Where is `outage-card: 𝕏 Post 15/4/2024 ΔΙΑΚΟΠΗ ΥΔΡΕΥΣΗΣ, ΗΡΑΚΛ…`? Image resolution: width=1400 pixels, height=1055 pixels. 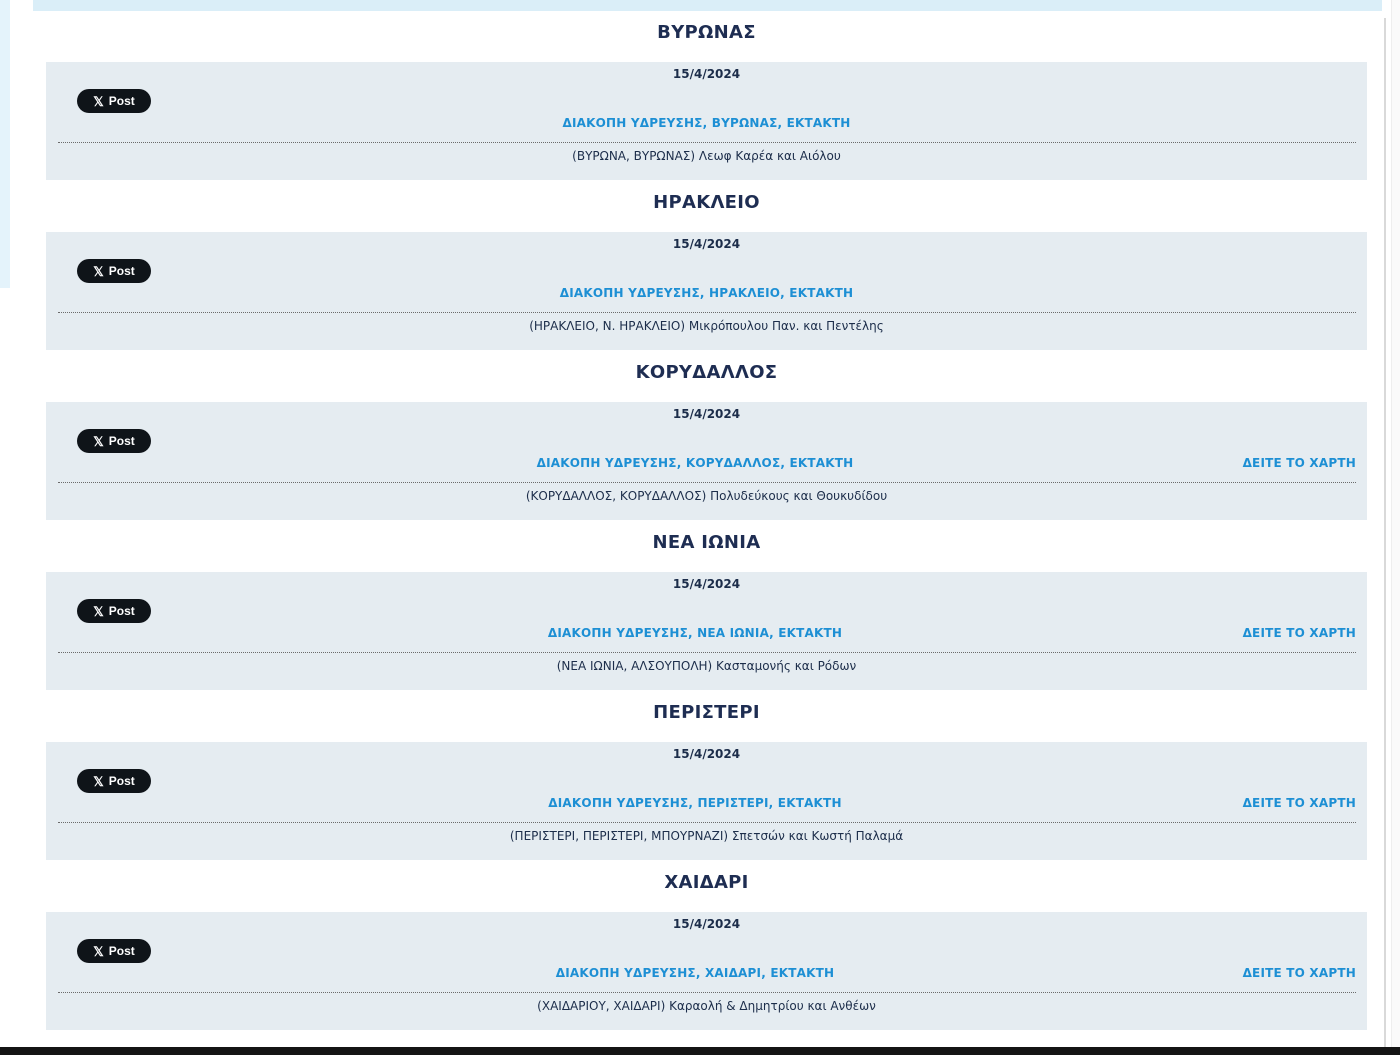
outage-card: 𝕏 Post 15/4/2024 ΔΙΑΚΟΠΗ ΥΔΡΕΥΣΗΣ, ΗΡΑΚΛ… is located at coordinates (706, 291).